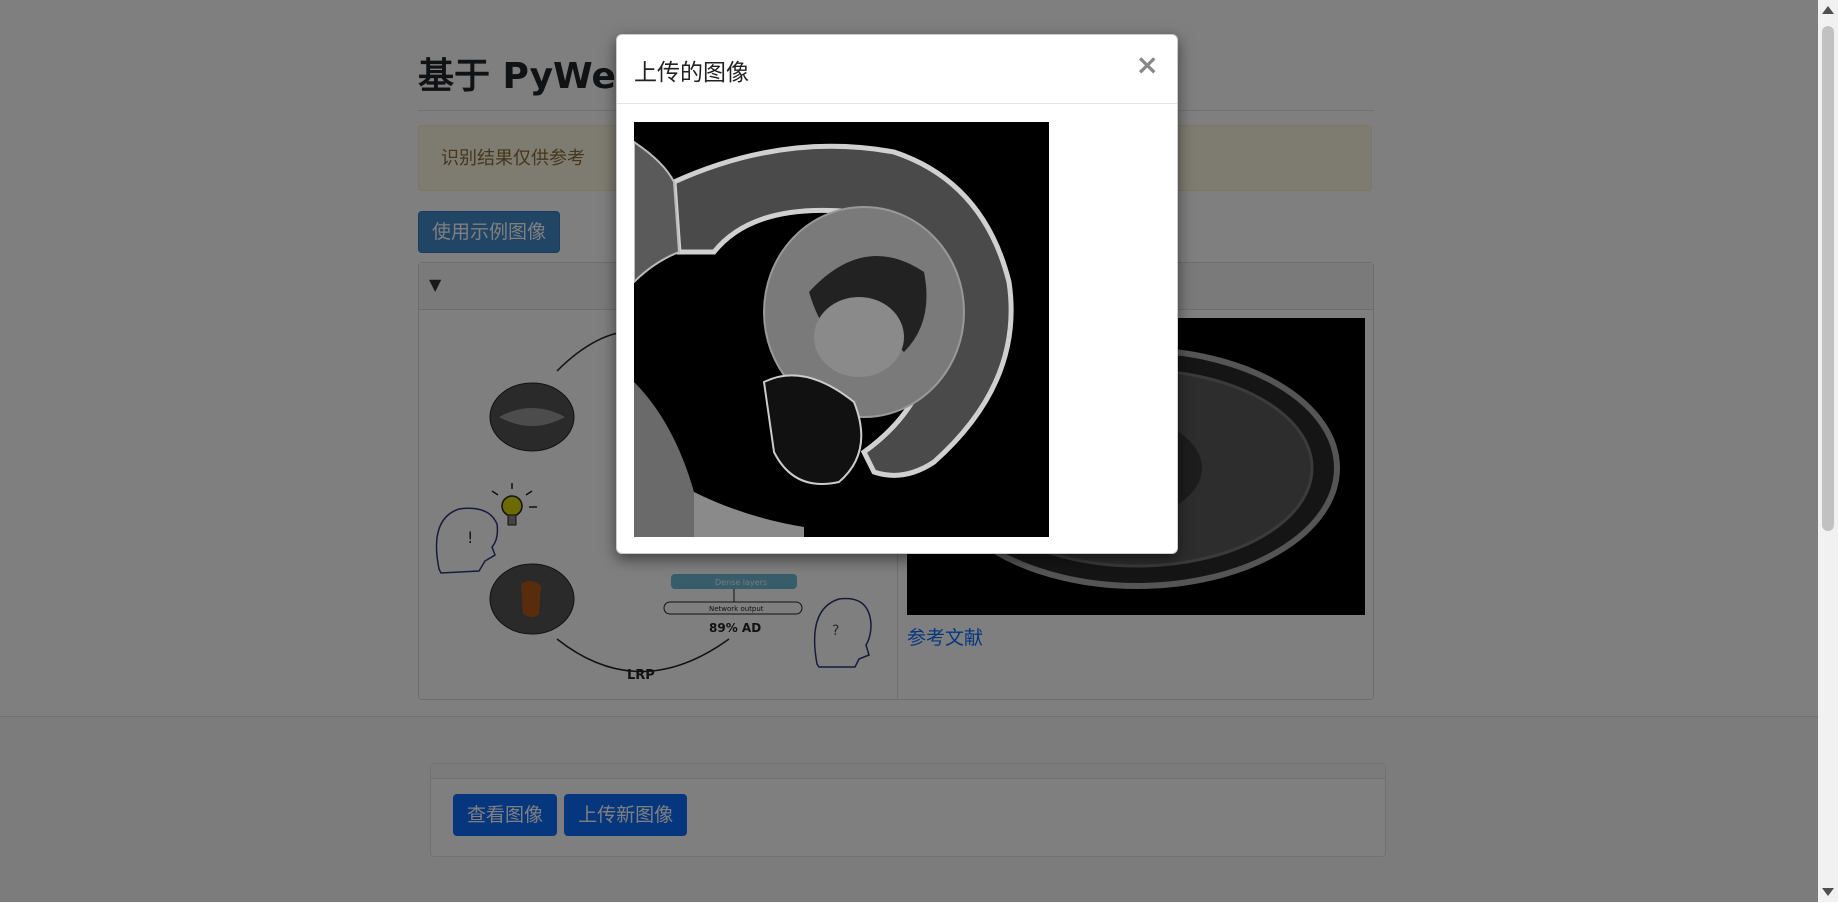 This screenshot has width=1838, height=903. Describe the element at coordinates (1828, 10) in the screenshot. I see `scroll-up-arrow-icon` at that location.